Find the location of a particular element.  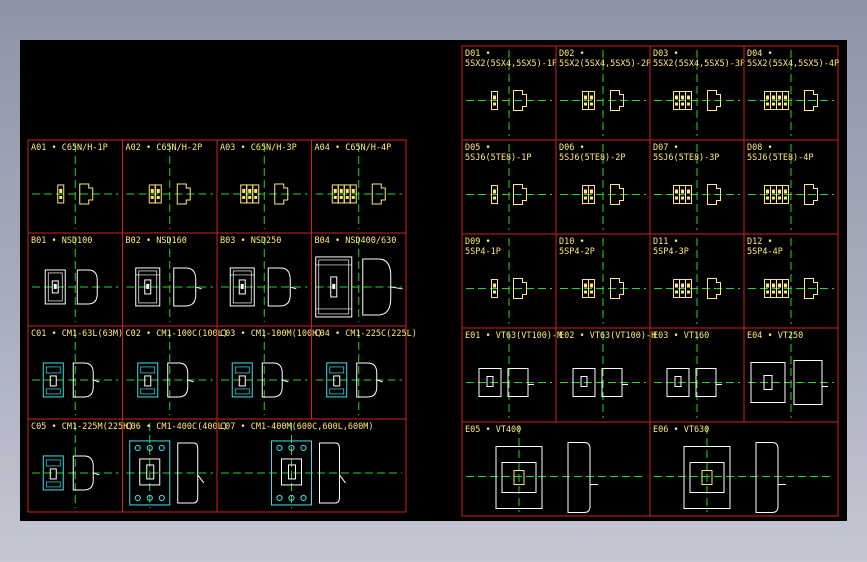

side-profile is located at coordinates (767, 478).